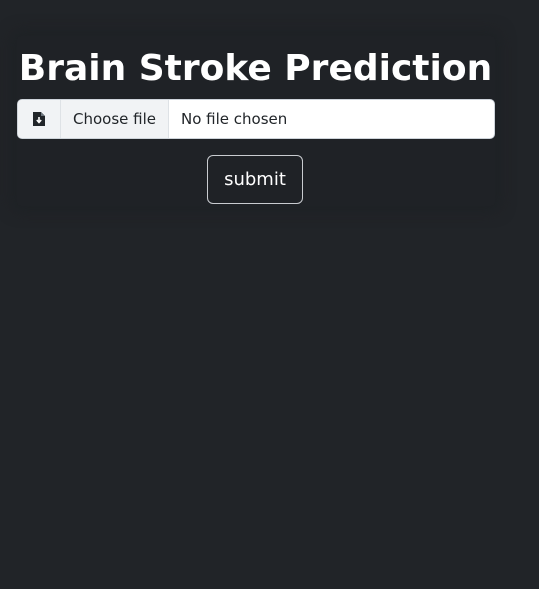 This screenshot has height=589, width=539. I want to click on file-input-group: Choose file No file chosen, so click(256, 119).